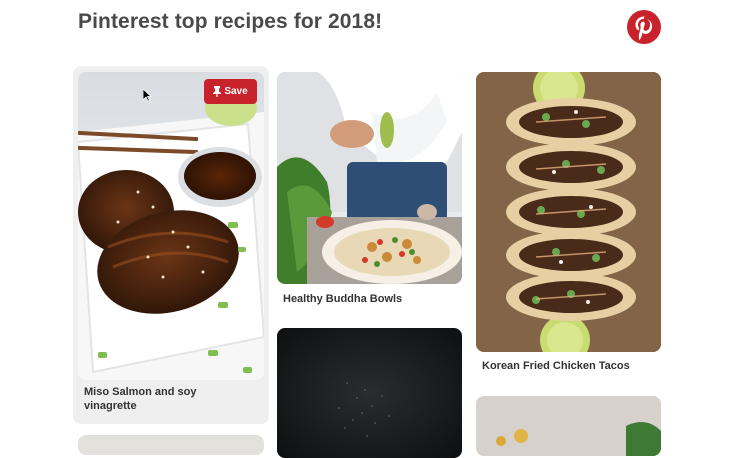  I want to click on pin-caption: Miso Salmon and soy vinagrette, so click(140, 399).